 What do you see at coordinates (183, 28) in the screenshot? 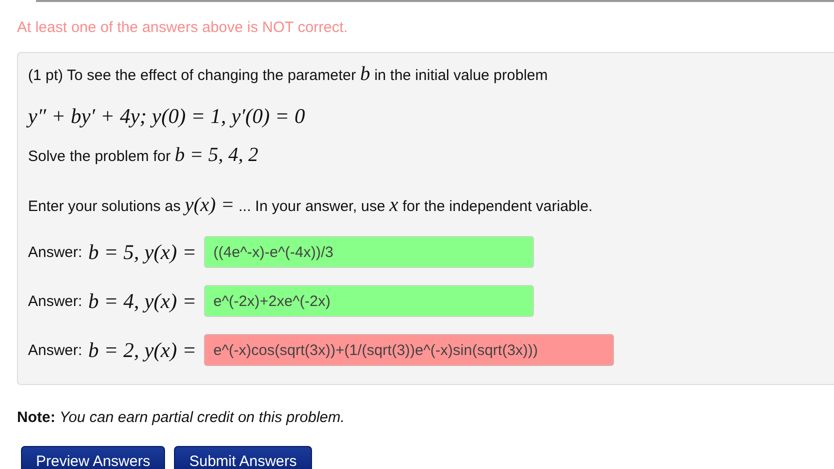
I see `error-message: At least one of the answers above is NOT correct.` at bounding box center [183, 28].